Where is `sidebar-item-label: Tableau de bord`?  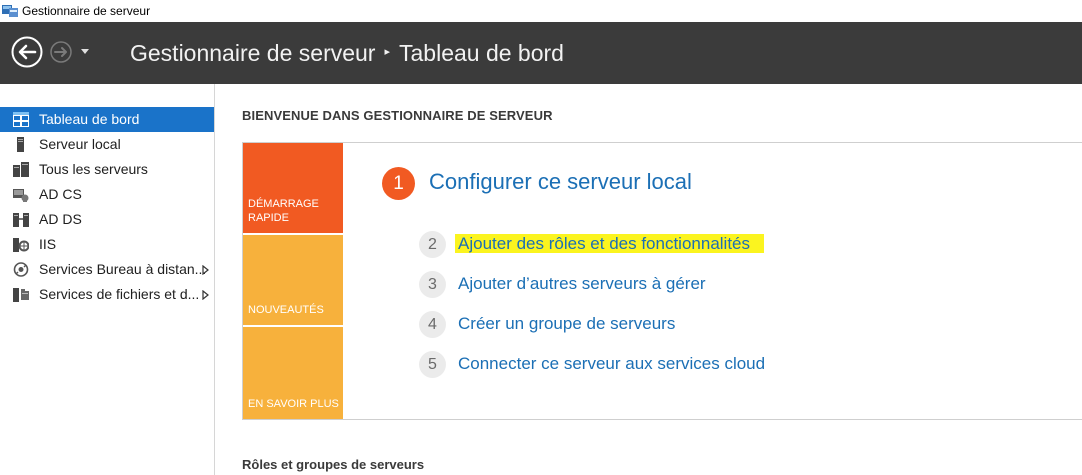
sidebar-item-label: Tableau de bord is located at coordinates (89, 119).